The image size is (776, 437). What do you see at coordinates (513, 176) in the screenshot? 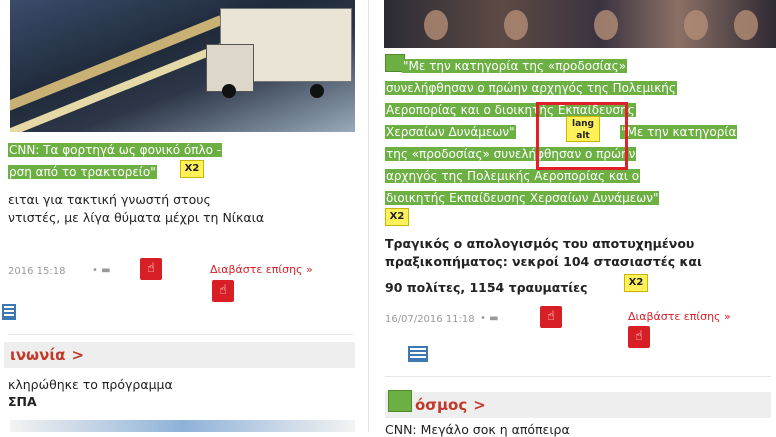
I see `quote-line6: αρχηγός της Πολεμικής Αεροπορίας και ο` at bounding box center [513, 176].